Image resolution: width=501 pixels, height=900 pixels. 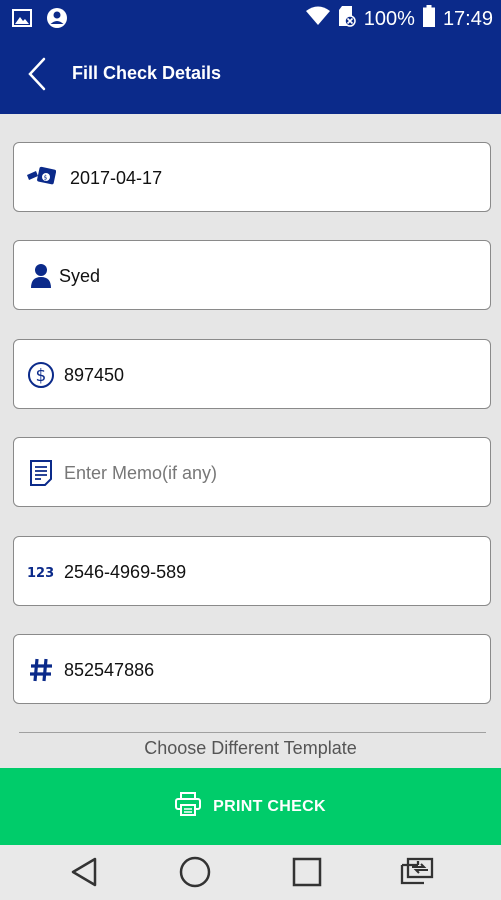 I want to click on page-title: Fill Check Details, so click(x=147, y=73).